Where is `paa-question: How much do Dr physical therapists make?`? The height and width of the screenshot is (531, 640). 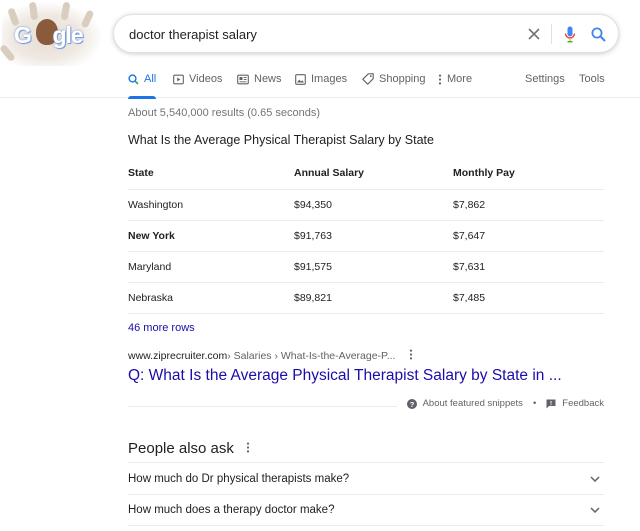 paa-question: How much do Dr physical therapists make? is located at coordinates (366, 478).